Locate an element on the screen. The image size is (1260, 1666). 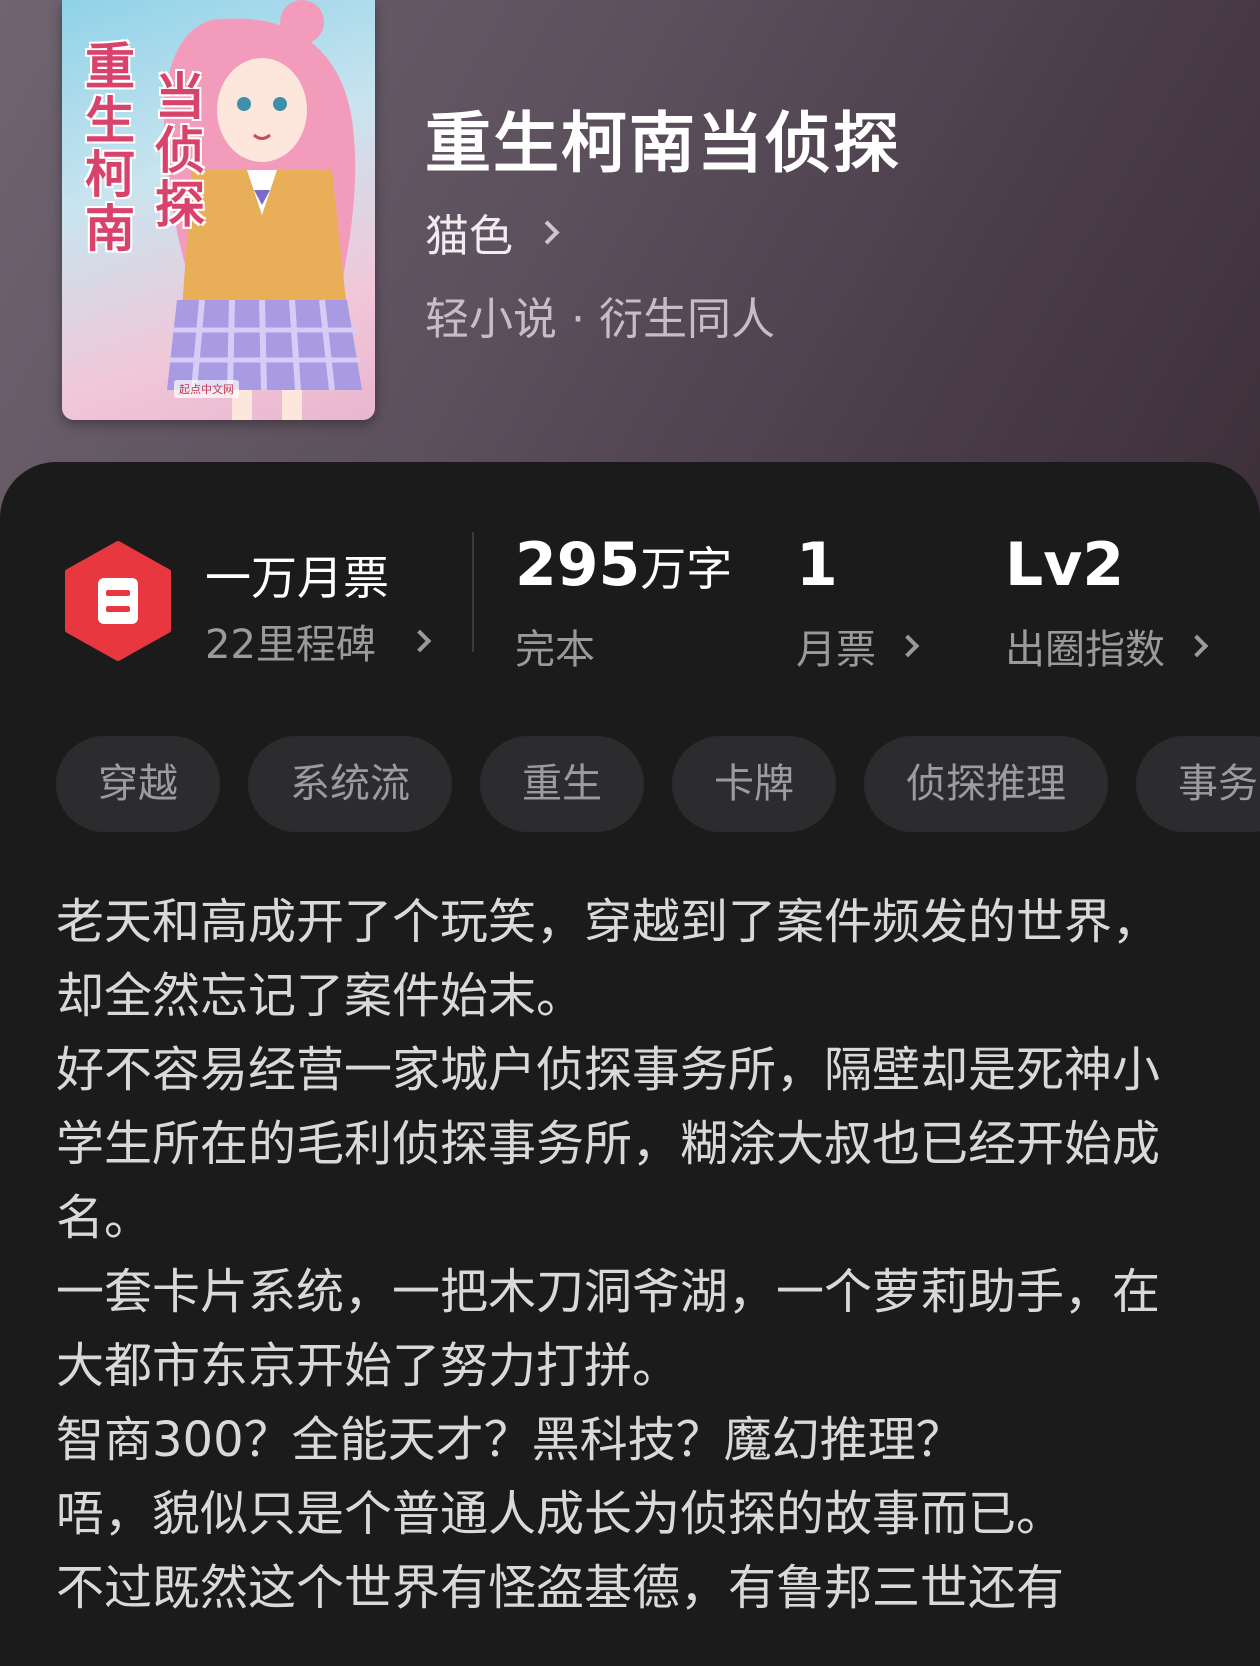
stats-row: 一万月票 22里程碑 295万字 完本 1 月票 Lv2 出圈指数 is located at coordinates (630, 582).